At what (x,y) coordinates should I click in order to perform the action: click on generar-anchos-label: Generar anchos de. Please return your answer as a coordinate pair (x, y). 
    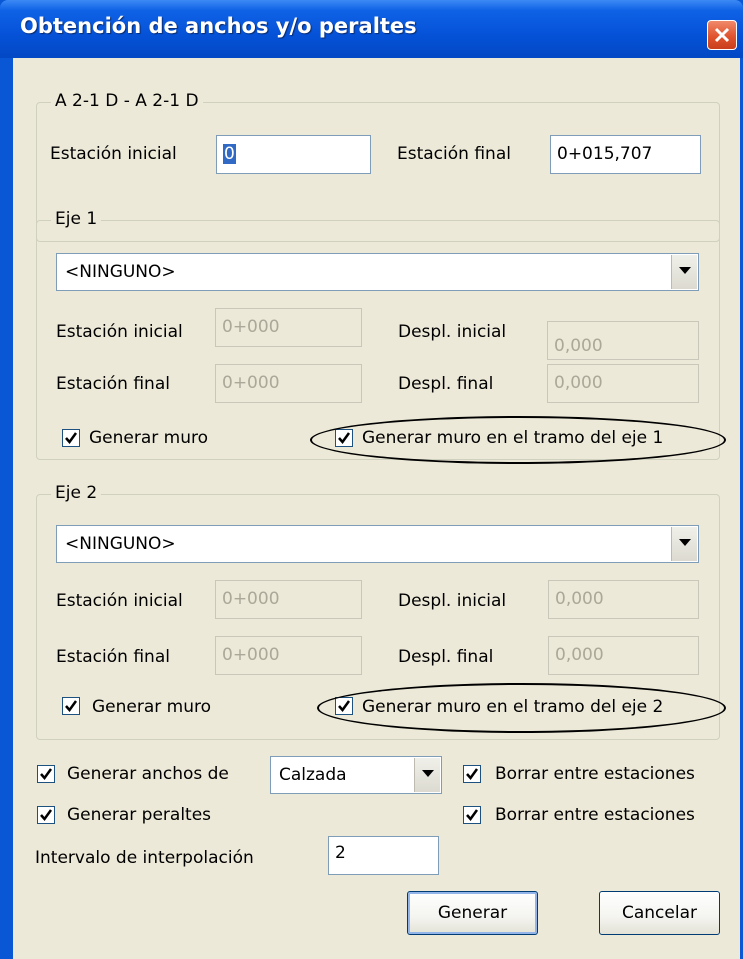
    Looking at the image, I should click on (148, 774).